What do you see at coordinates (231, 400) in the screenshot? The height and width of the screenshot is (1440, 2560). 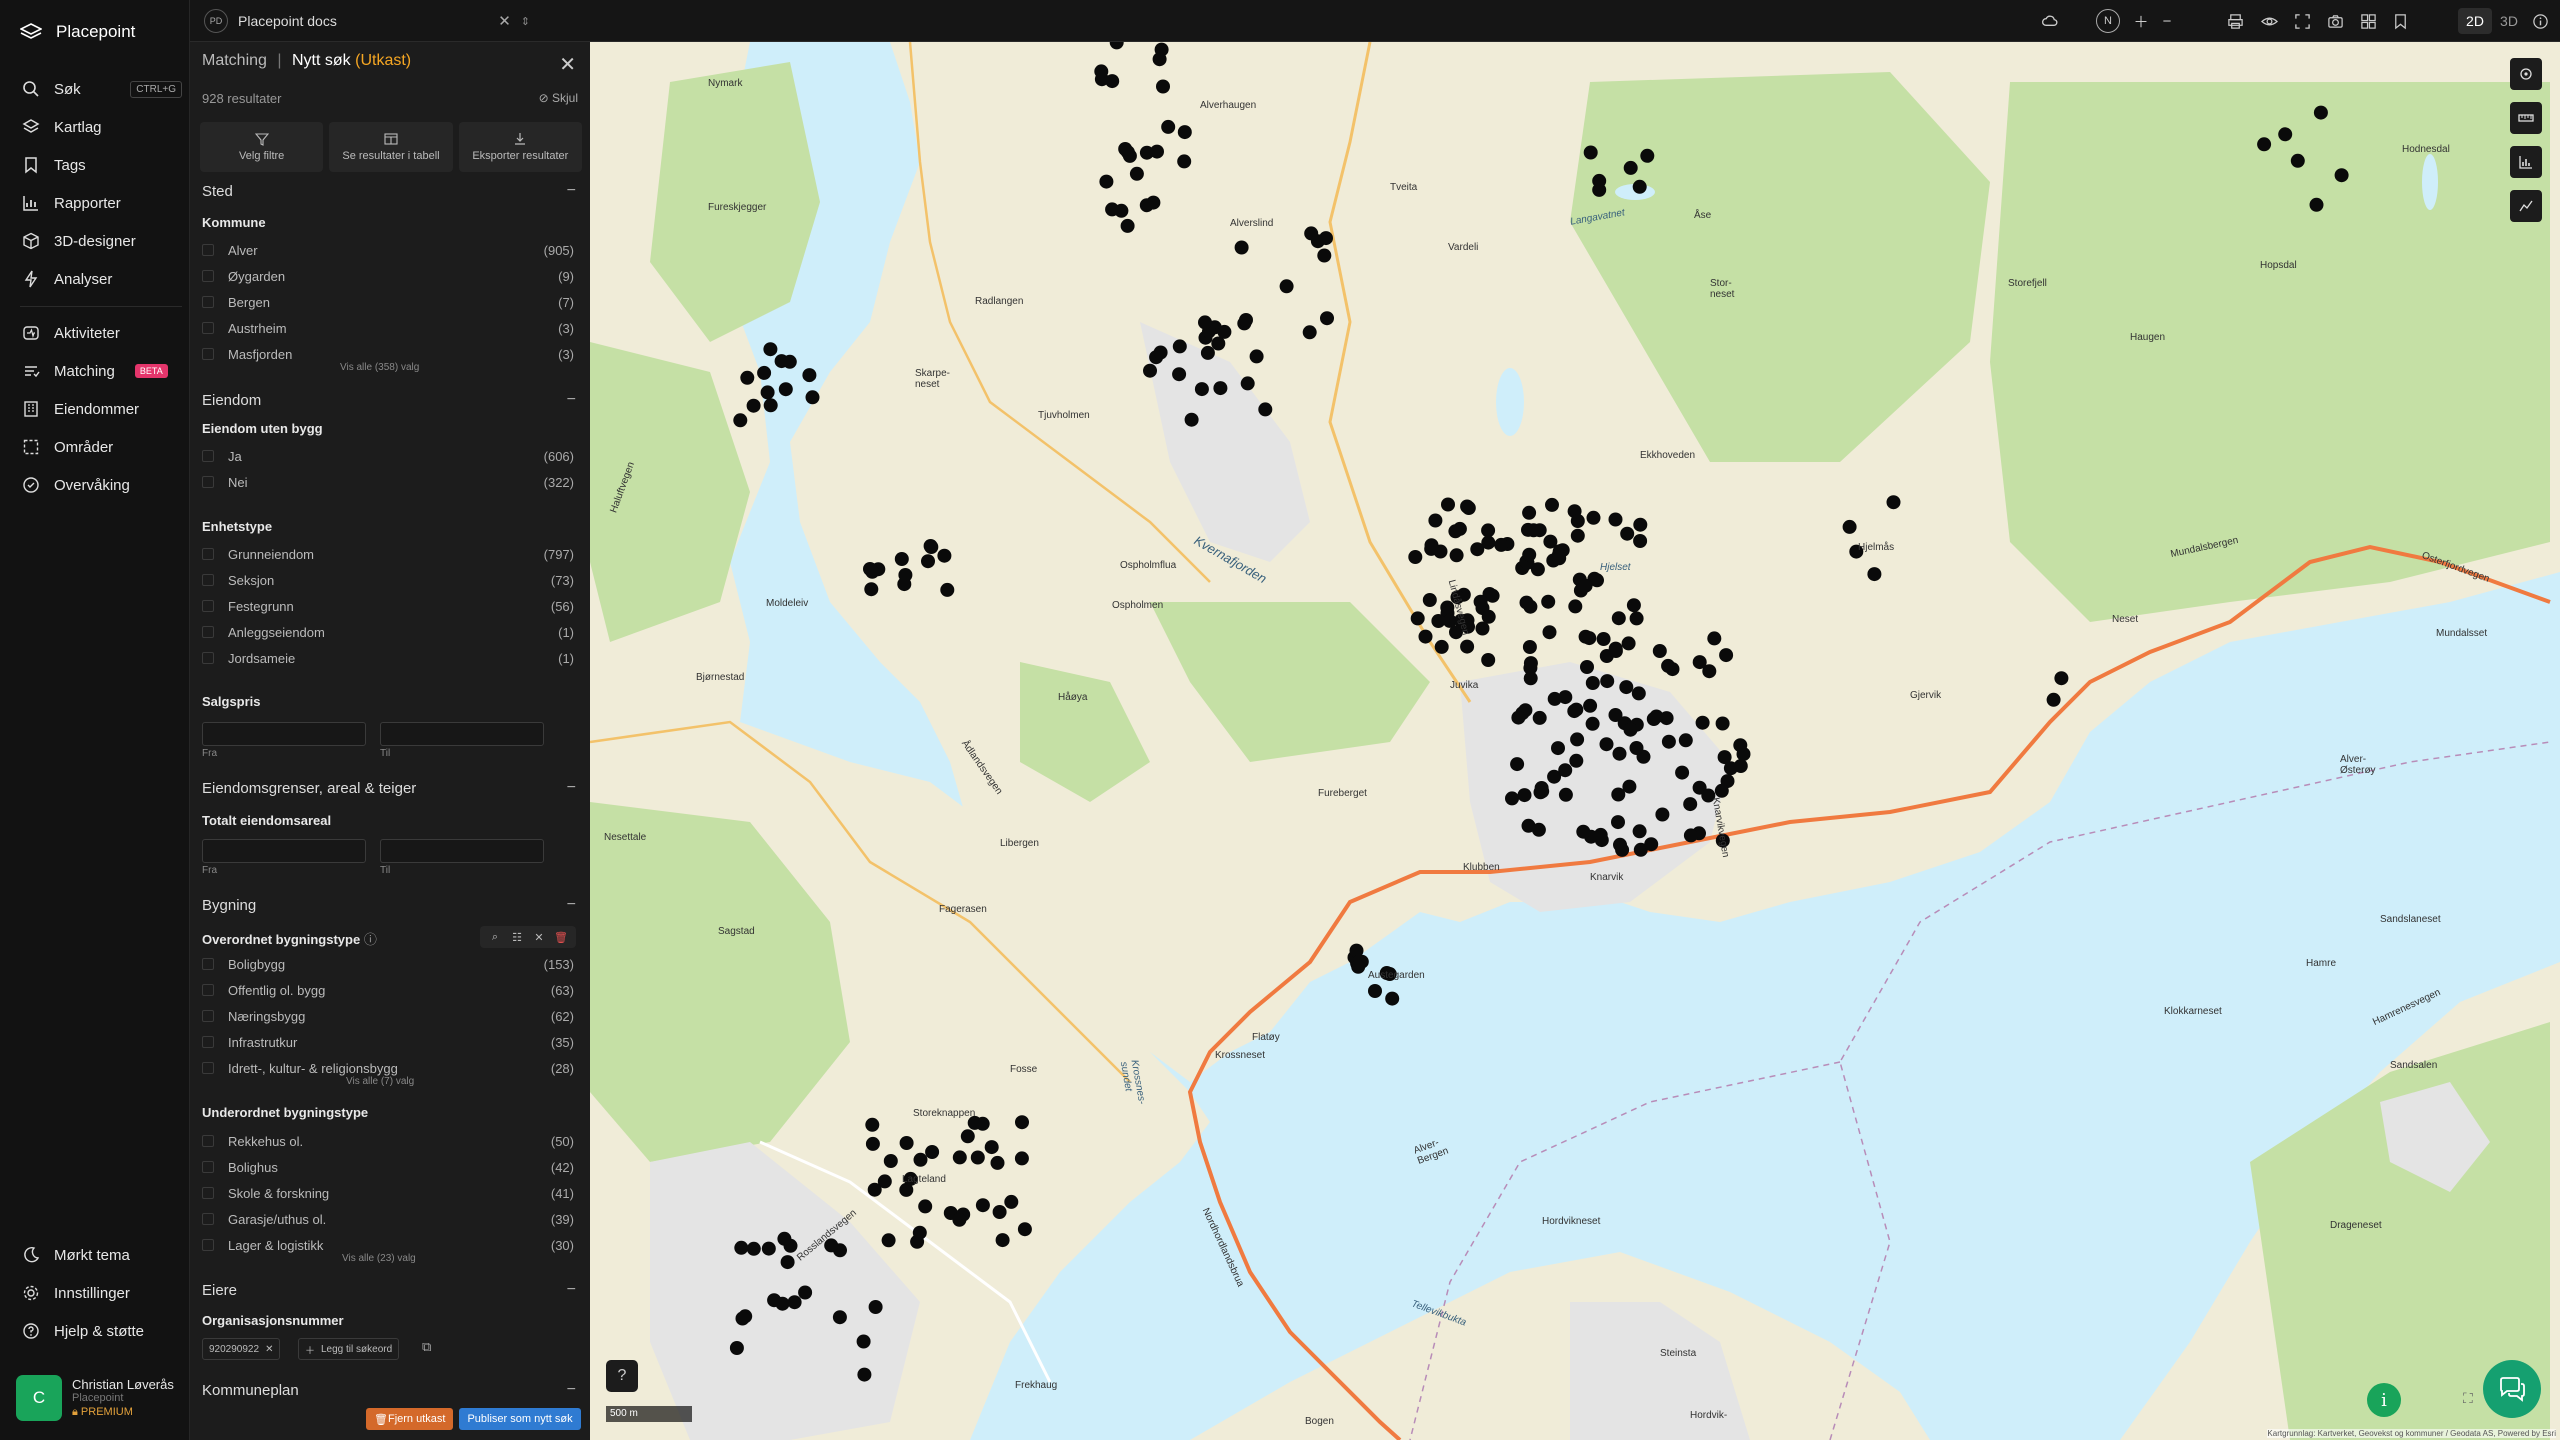 I see `section-eiendom-title: Eiendom` at bounding box center [231, 400].